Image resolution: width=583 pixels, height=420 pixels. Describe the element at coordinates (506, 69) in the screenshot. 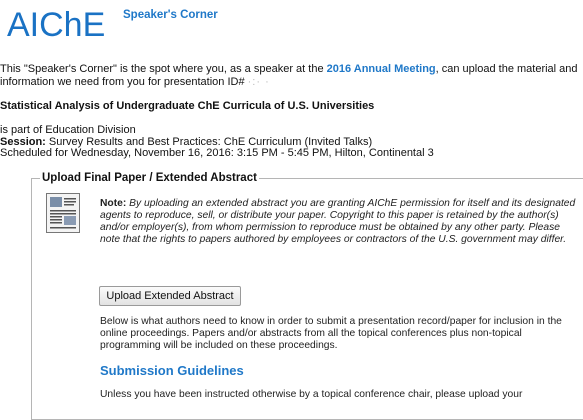

I see `intro-text-end: , can upload the material and` at that location.